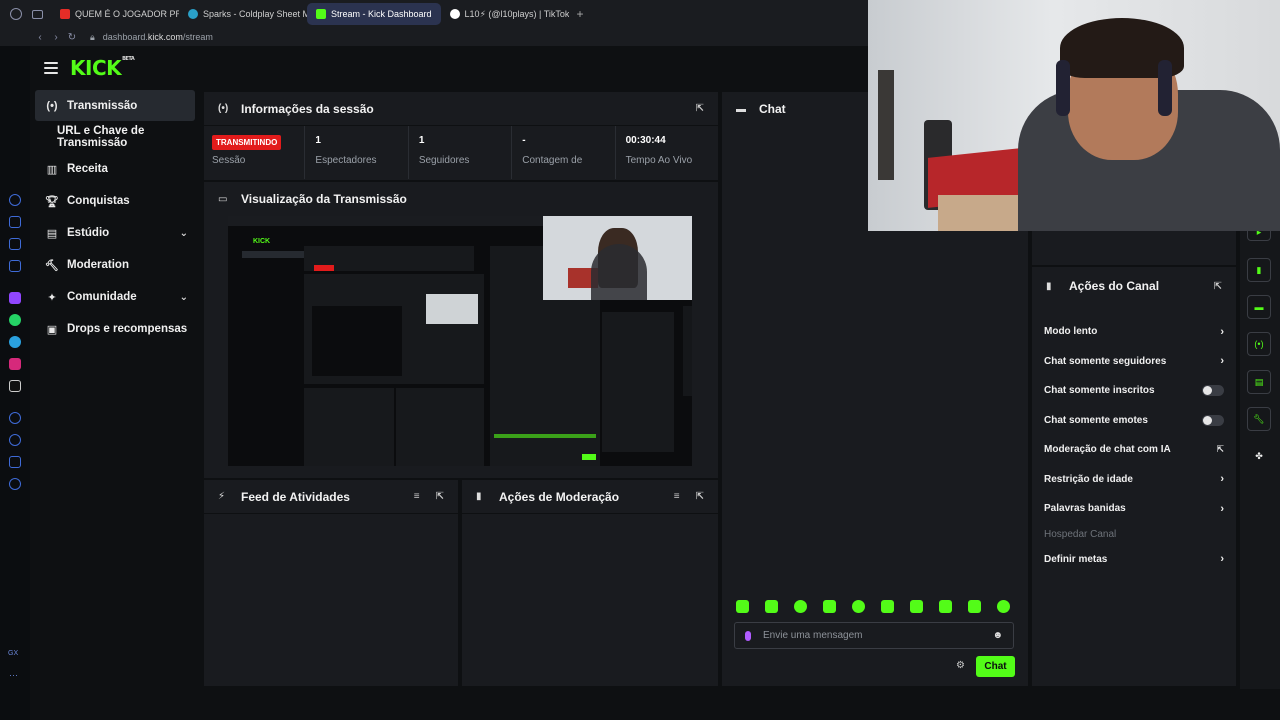 This screenshot has height=720, width=1280. Describe the element at coordinates (193, 14) in the screenshot. I see `site-icon` at that location.